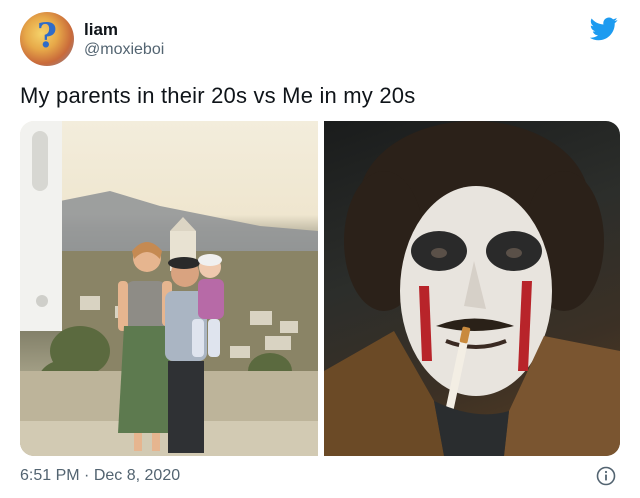 Image resolution: width=640 pixels, height=498 pixels. Describe the element at coordinates (606, 476) in the screenshot. I see `info-icon` at that location.